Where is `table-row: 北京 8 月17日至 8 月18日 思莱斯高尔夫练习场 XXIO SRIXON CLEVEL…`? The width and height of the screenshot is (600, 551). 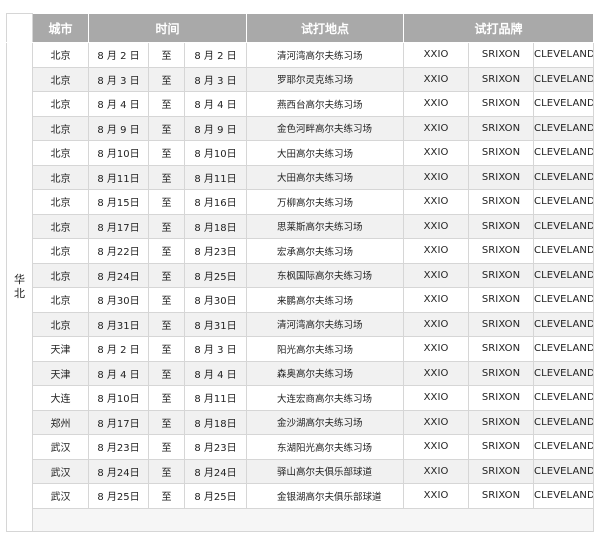
table-row: 北京 8 月17日至 8 月18日 思莱斯高尔夫练习场 XXIO SRIXON CLEVEL… is located at coordinates (301, 226).